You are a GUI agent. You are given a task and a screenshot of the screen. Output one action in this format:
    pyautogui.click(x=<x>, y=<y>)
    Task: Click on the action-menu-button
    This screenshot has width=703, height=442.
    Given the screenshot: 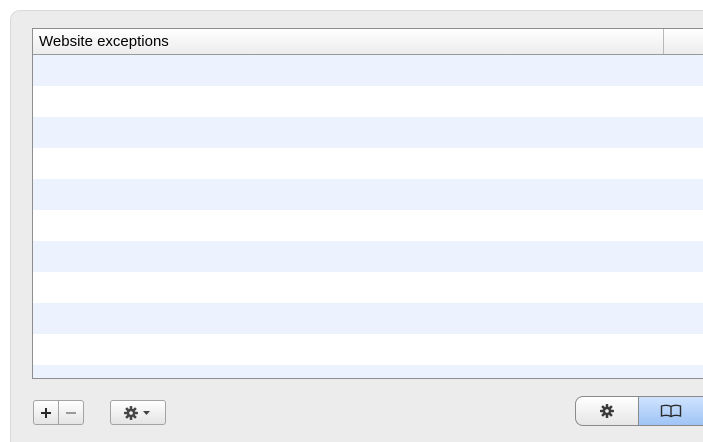 What is the action you would take?
    pyautogui.click(x=138, y=412)
    